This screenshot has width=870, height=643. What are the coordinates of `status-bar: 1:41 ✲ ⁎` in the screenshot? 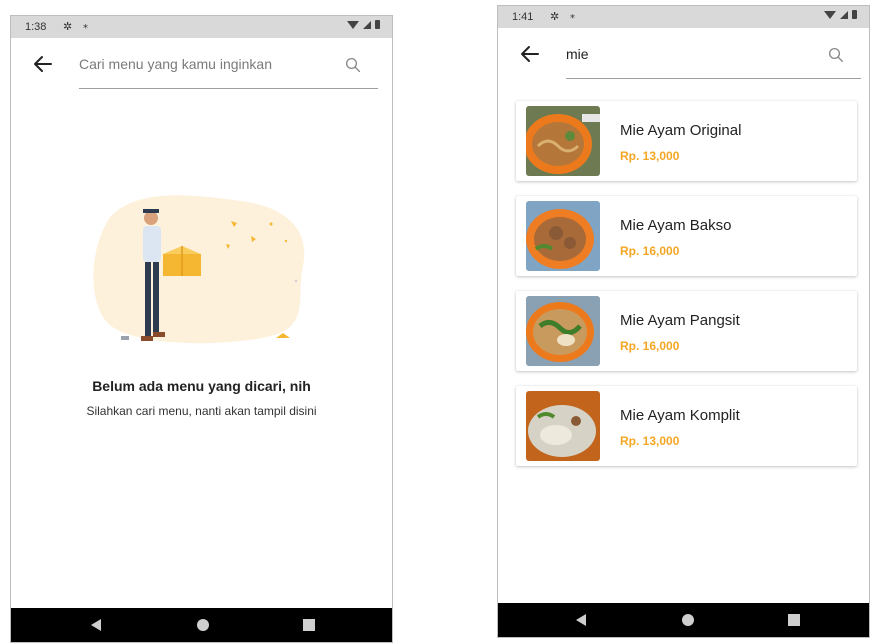 It's located at (683, 17).